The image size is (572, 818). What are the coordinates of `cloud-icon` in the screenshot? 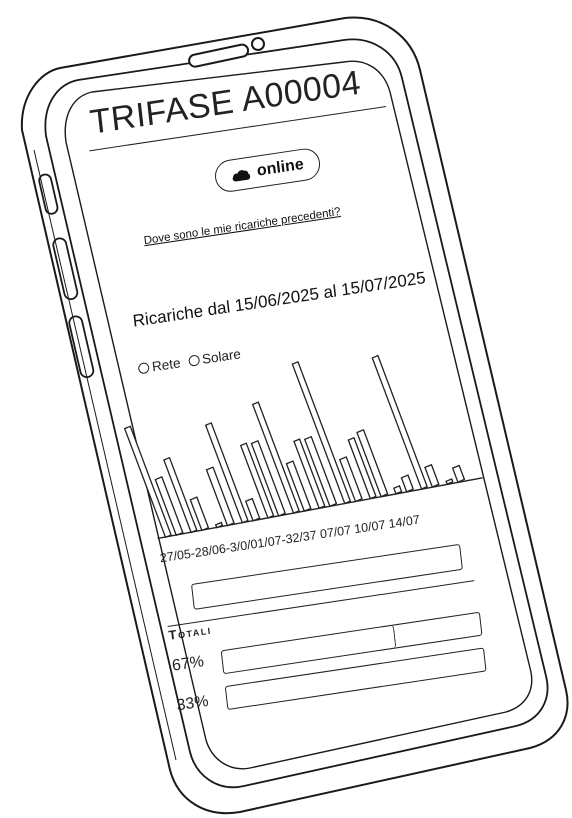 It's located at (242, 175).